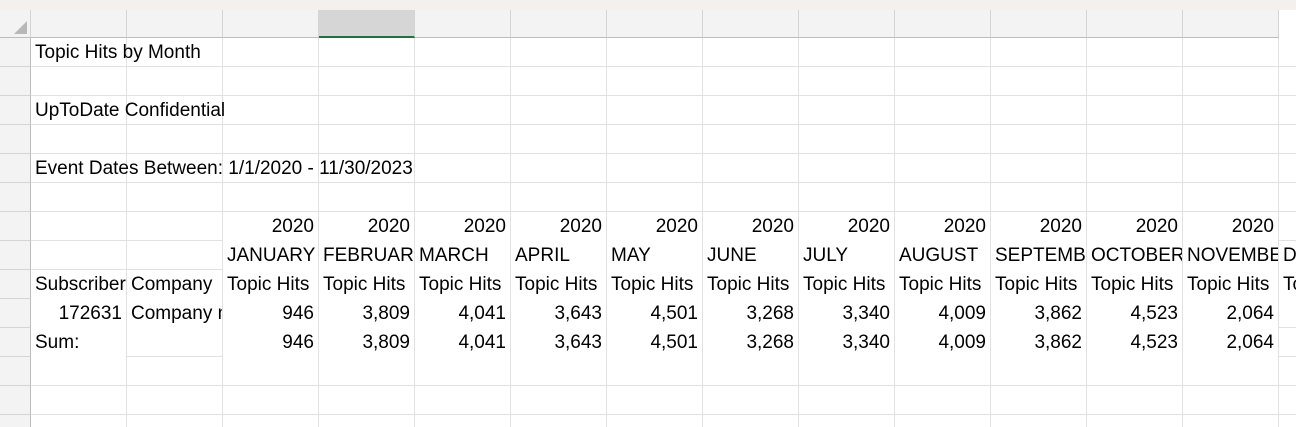 This screenshot has height=427, width=1296. What do you see at coordinates (462, 342) in the screenshot?
I see `sum-value-cell: 4,041` at bounding box center [462, 342].